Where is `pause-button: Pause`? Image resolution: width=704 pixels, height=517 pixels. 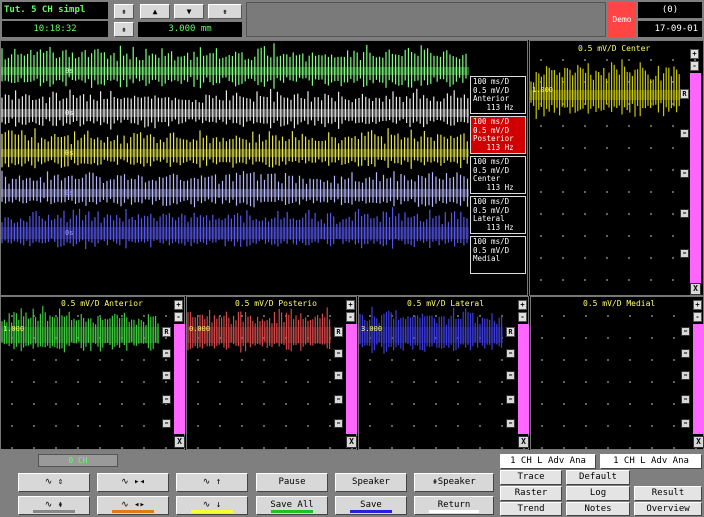
pause-button: Pause is located at coordinates (292, 482).